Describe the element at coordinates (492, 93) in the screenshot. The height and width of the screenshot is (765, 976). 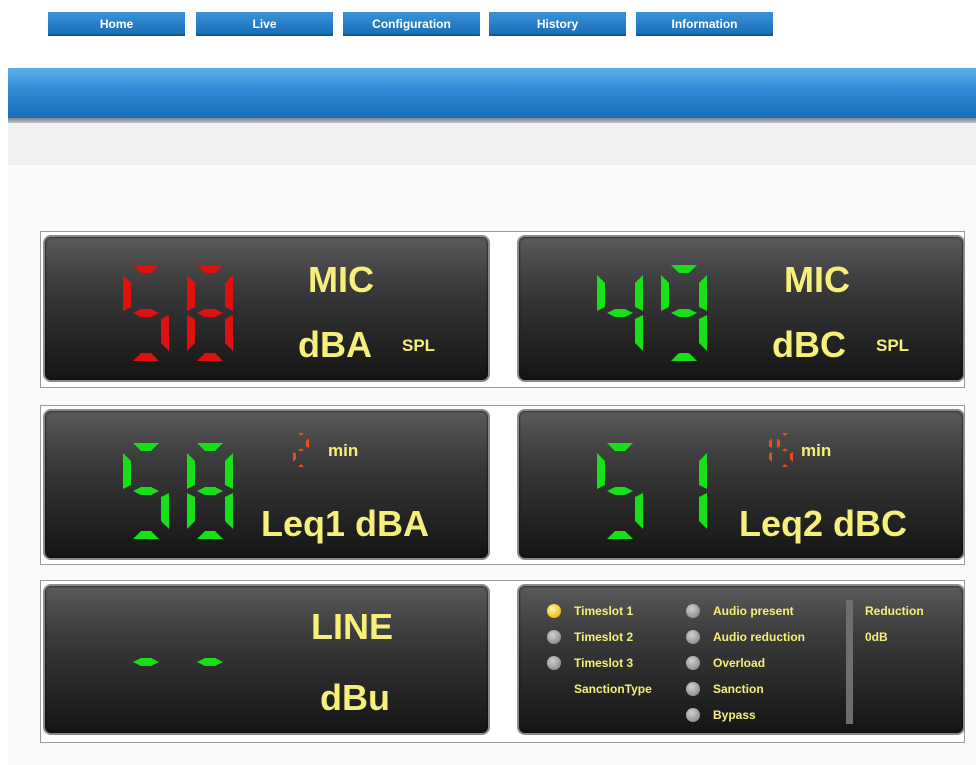
I see `header-banner` at that location.